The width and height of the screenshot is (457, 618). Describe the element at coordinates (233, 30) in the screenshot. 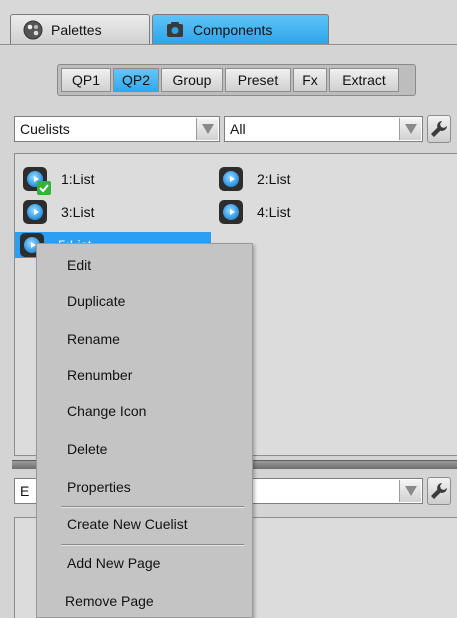

I see `tab-components-label: Components` at that location.